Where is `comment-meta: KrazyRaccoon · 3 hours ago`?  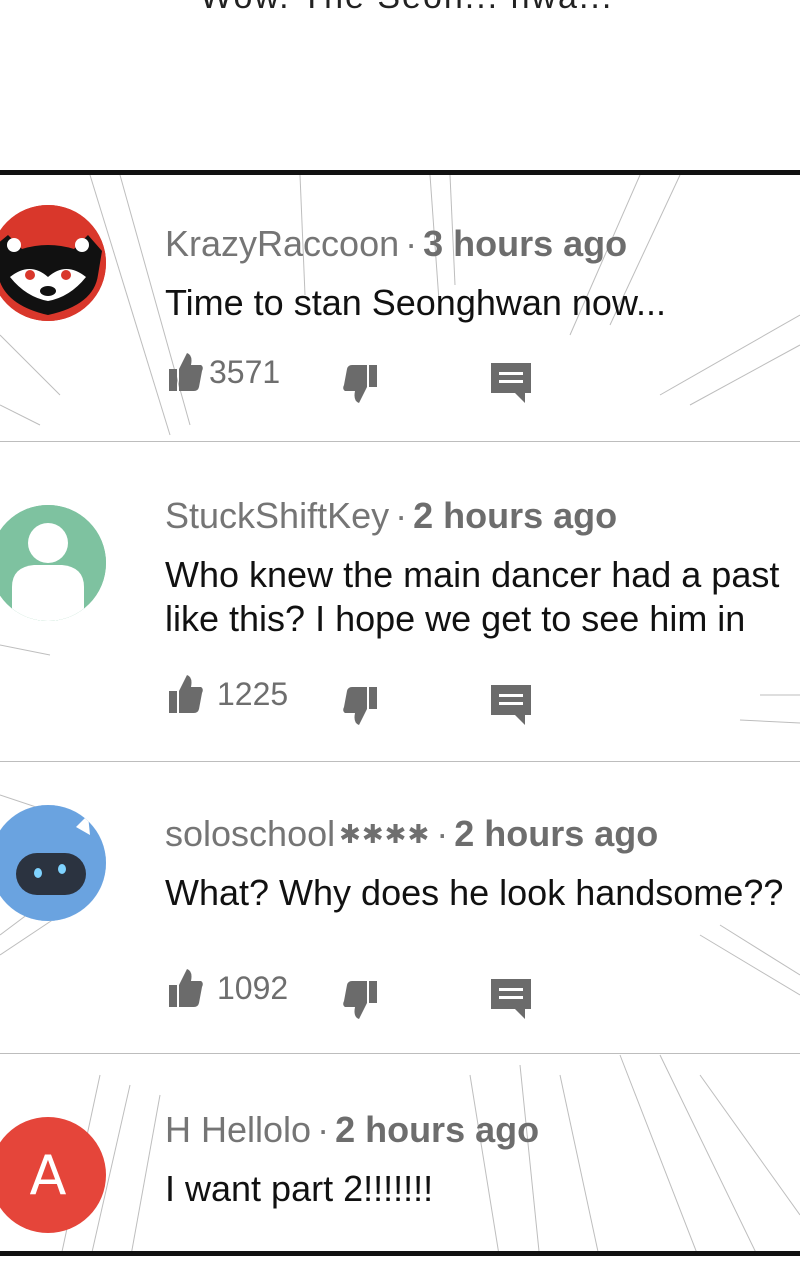 comment-meta: KrazyRaccoon · 3 hours ago is located at coordinates (396, 244).